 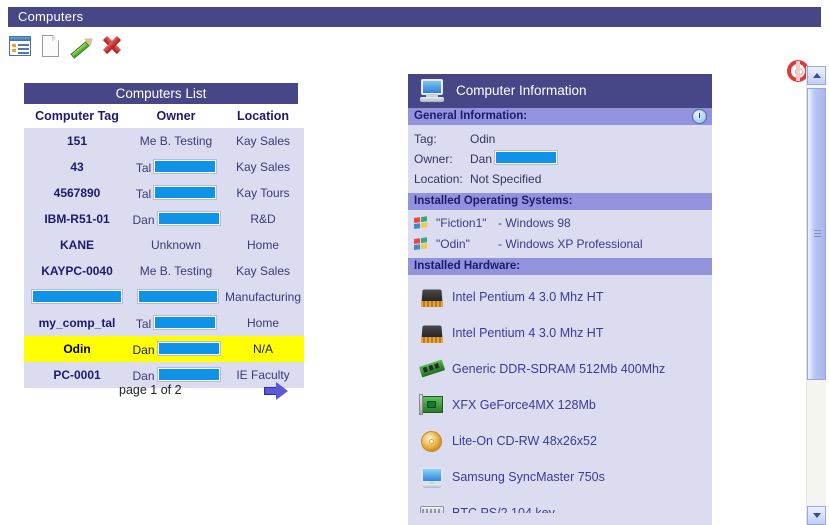 What do you see at coordinates (77, 116) in the screenshot?
I see `column-header-computer-tag: Computer Tag` at bounding box center [77, 116].